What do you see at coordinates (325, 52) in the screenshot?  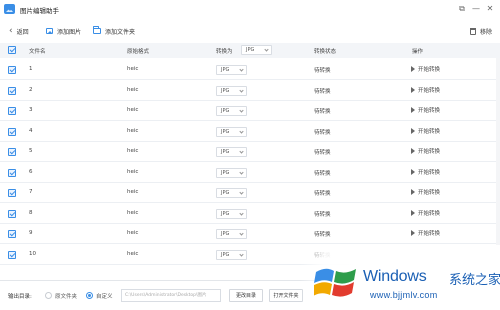 I see `header-status: 转换状态` at bounding box center [325, 52].